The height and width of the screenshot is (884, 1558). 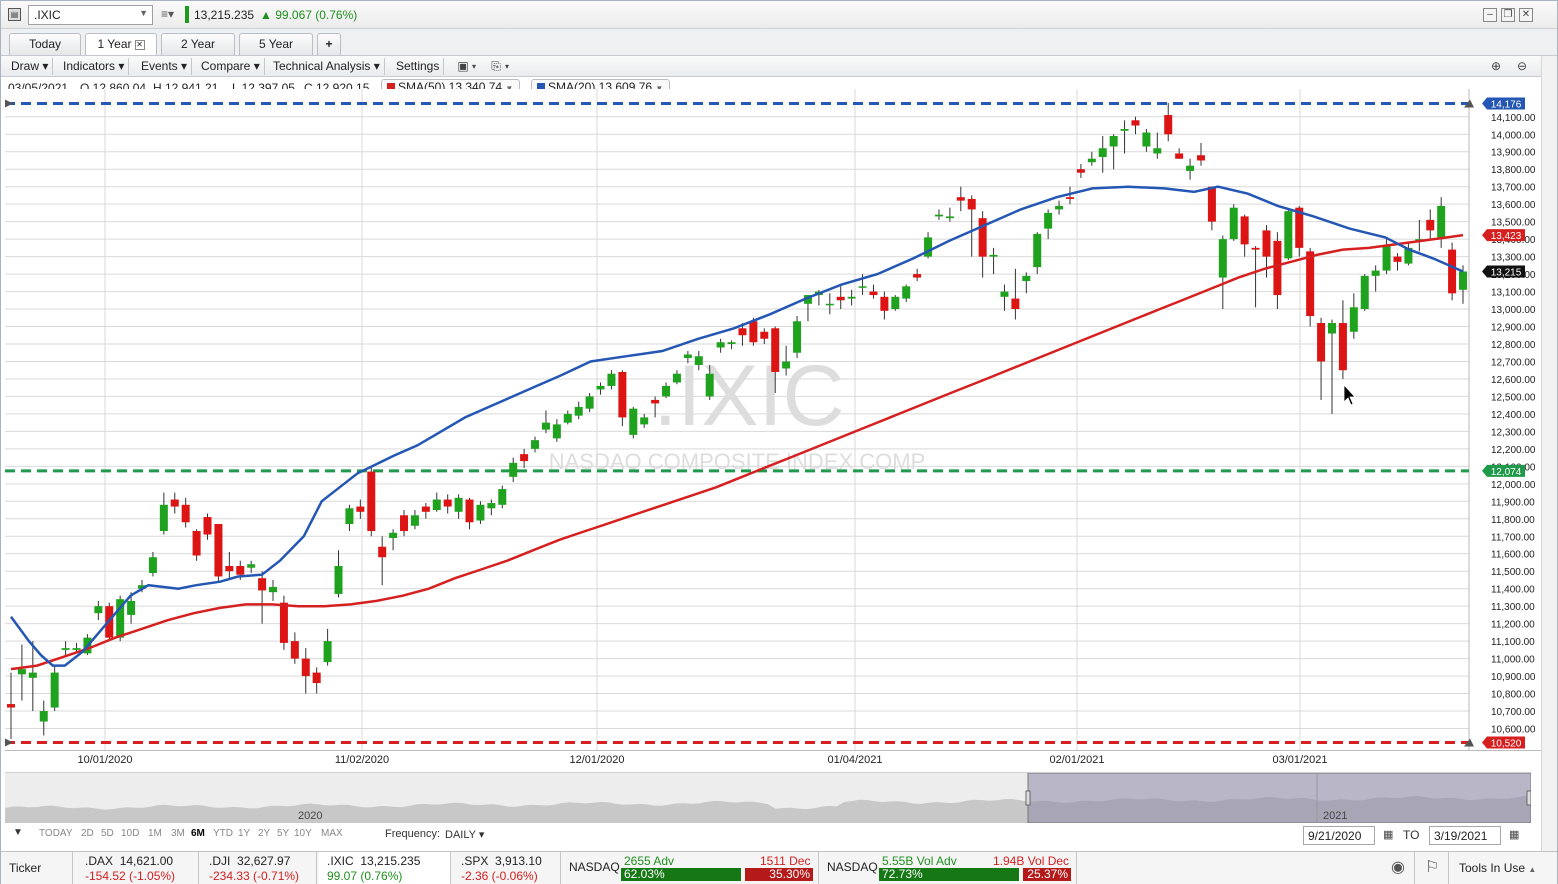 I want to click on range-button-today: TODAY, so click(x=56, y=833).